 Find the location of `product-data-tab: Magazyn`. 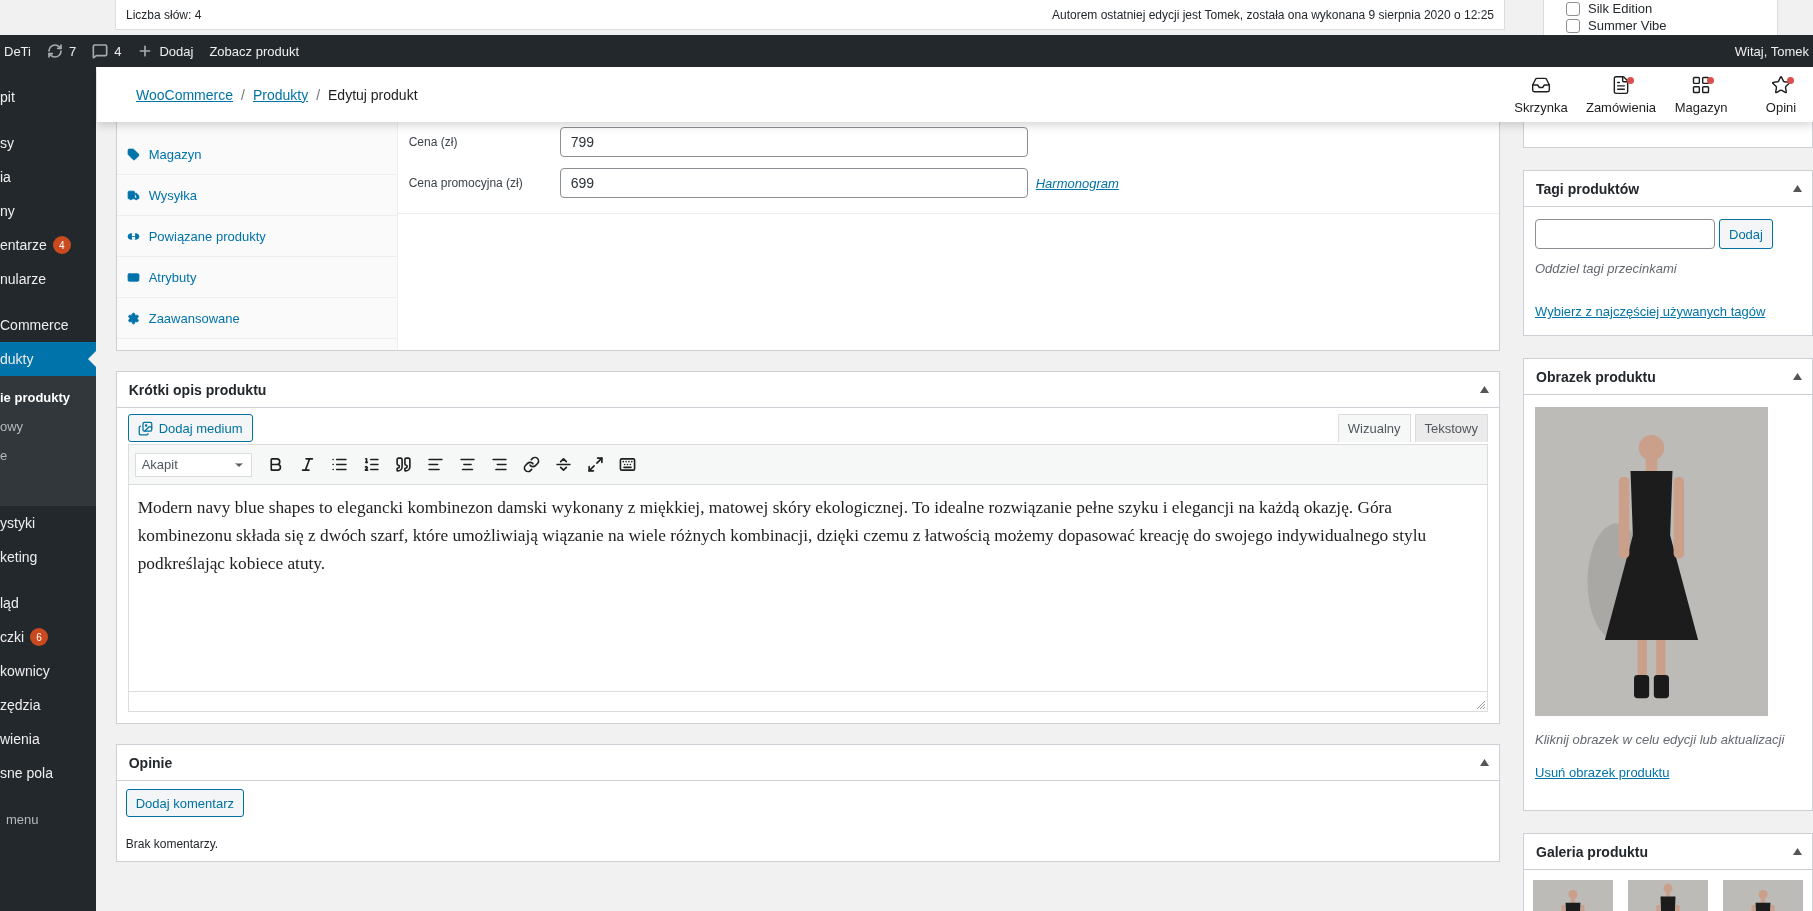

product-data-tab: Magazyn is located at coordinates (256, 154).